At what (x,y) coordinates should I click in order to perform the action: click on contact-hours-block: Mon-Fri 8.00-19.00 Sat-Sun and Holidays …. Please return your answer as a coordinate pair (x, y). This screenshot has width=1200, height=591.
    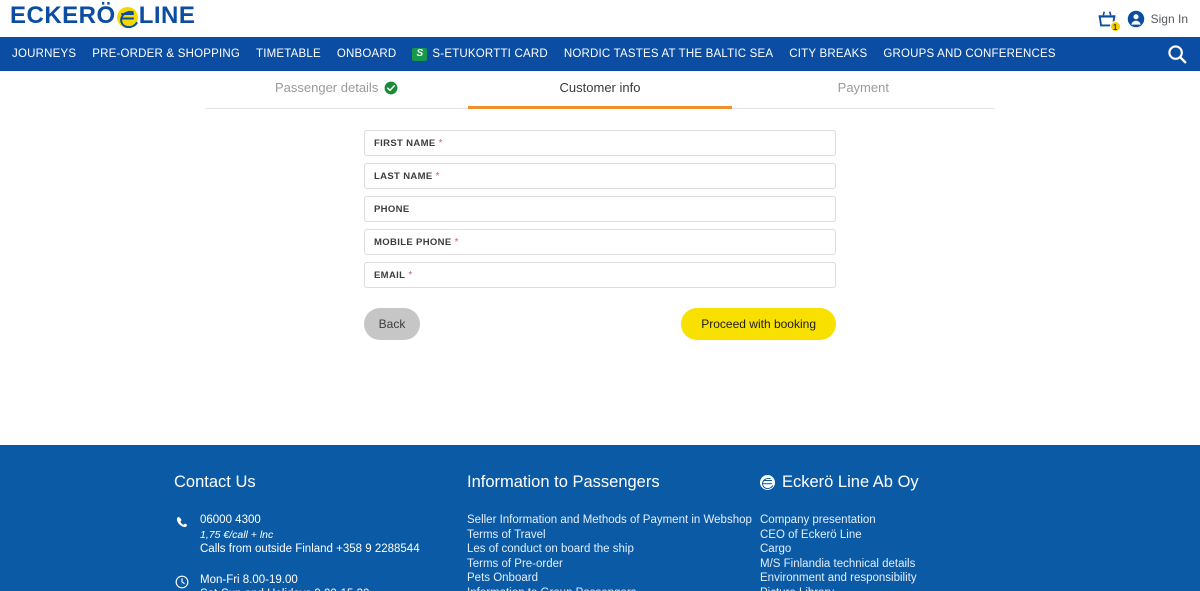
    Looking at the image, I should click on (320, 582).